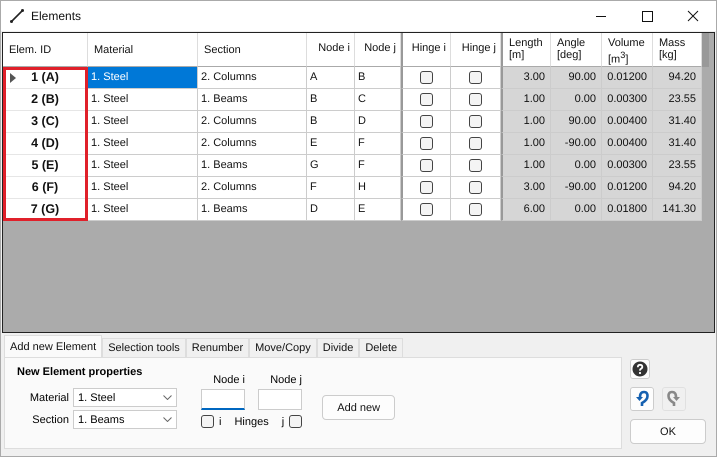  I want to click on window-title: Elements, so click(56, 16).